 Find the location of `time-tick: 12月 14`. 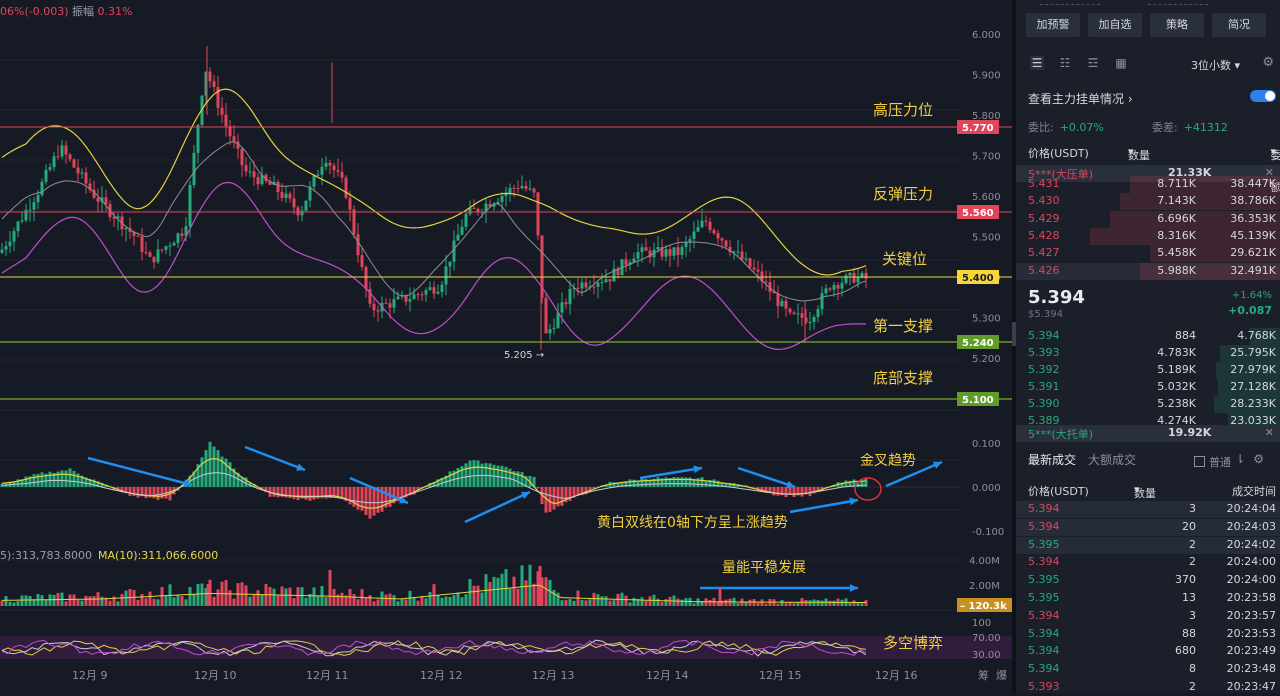

time-tick: 12月 14 is located at coordinates (667, 675).